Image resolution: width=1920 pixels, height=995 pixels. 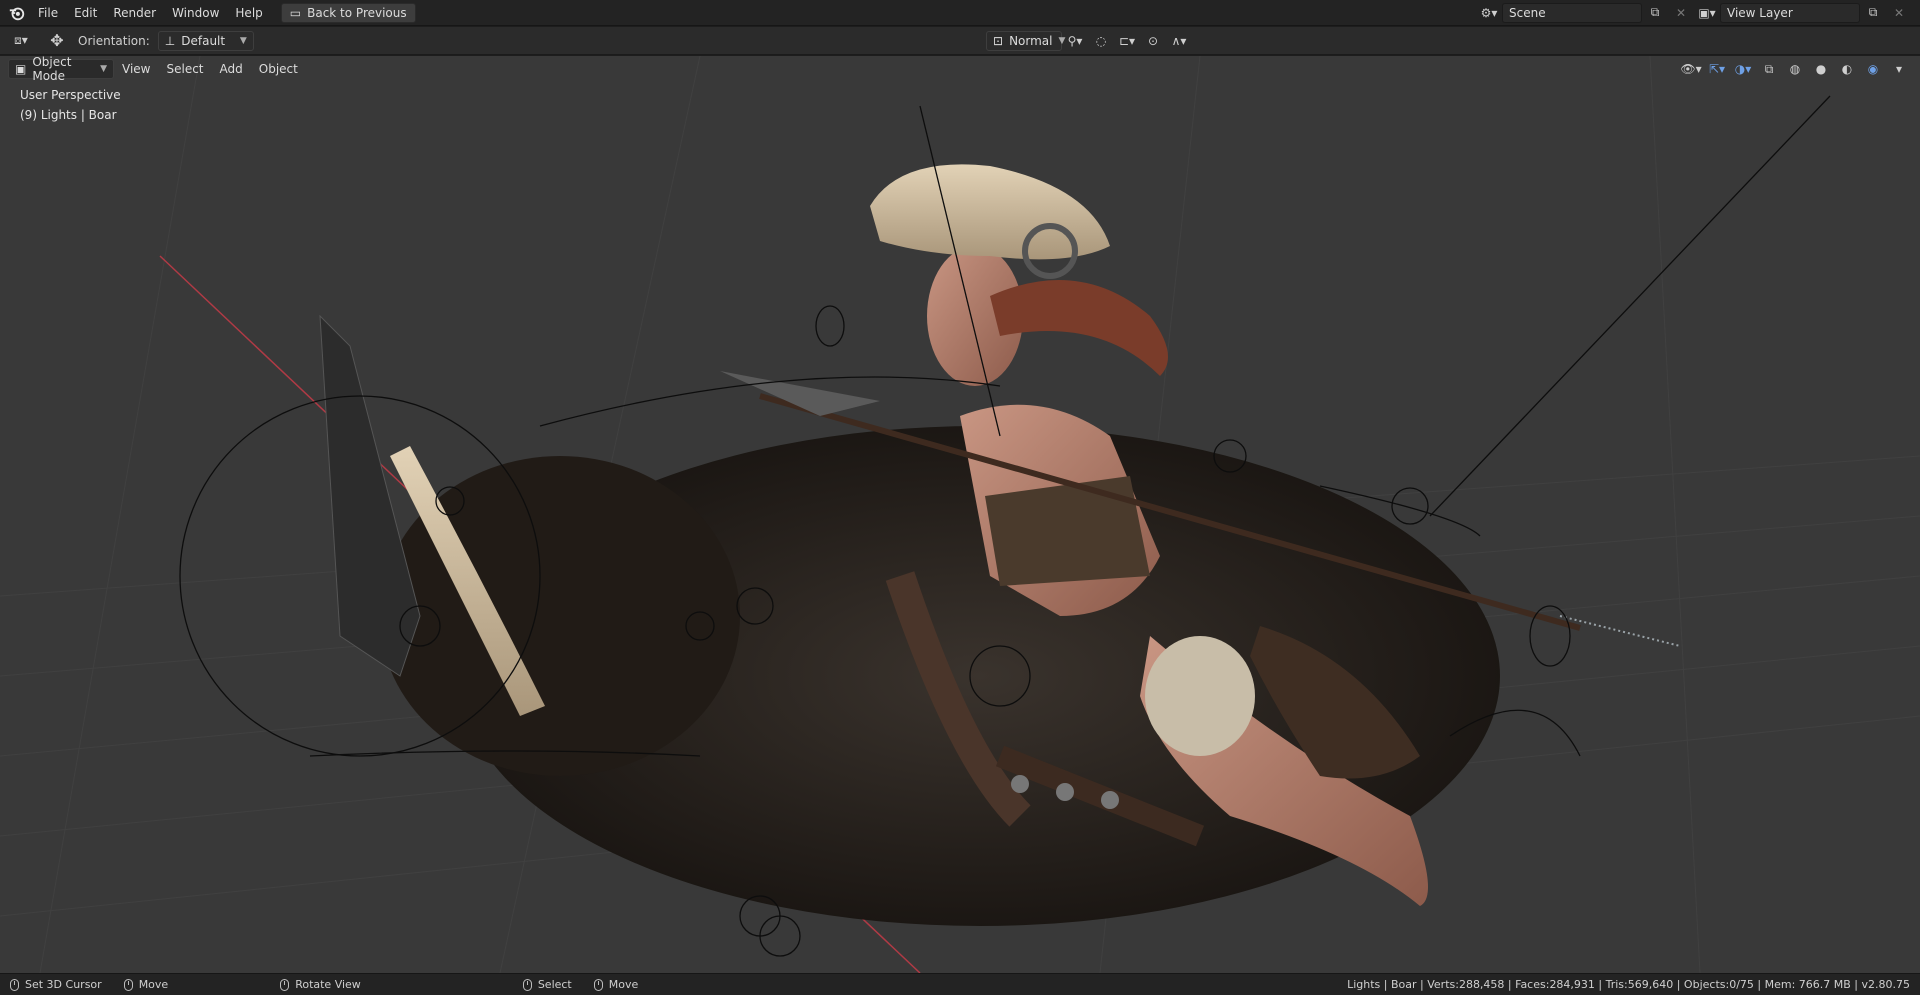 What do you see at coordinates (1769, 69) in the screenshot?
I see `xray-icon: ⧉` at bounding box center [1769, 69].